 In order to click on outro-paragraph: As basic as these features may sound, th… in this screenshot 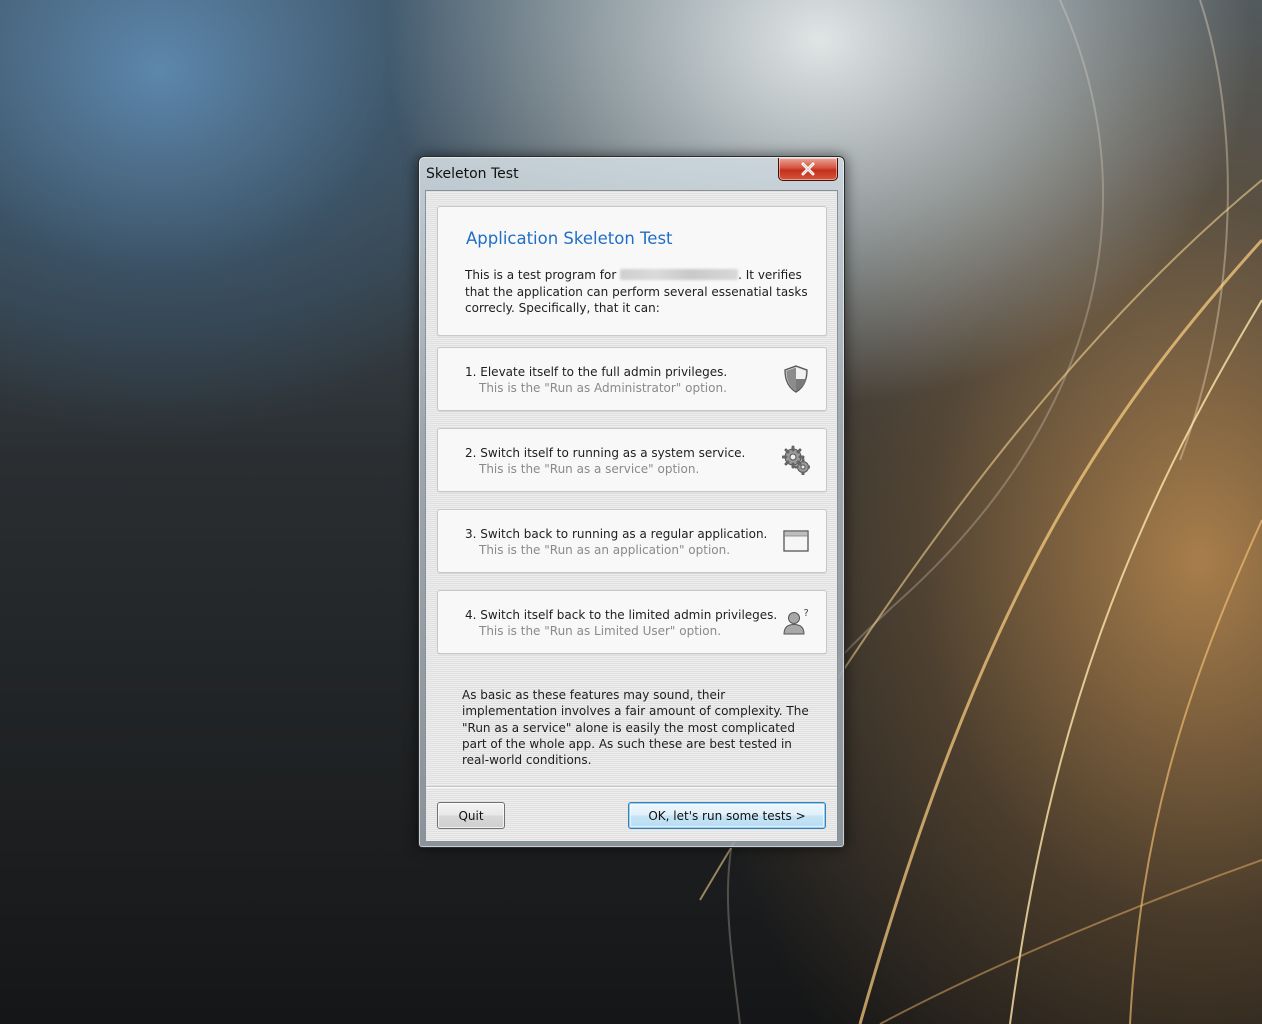, I will do `click(635, 728)`.